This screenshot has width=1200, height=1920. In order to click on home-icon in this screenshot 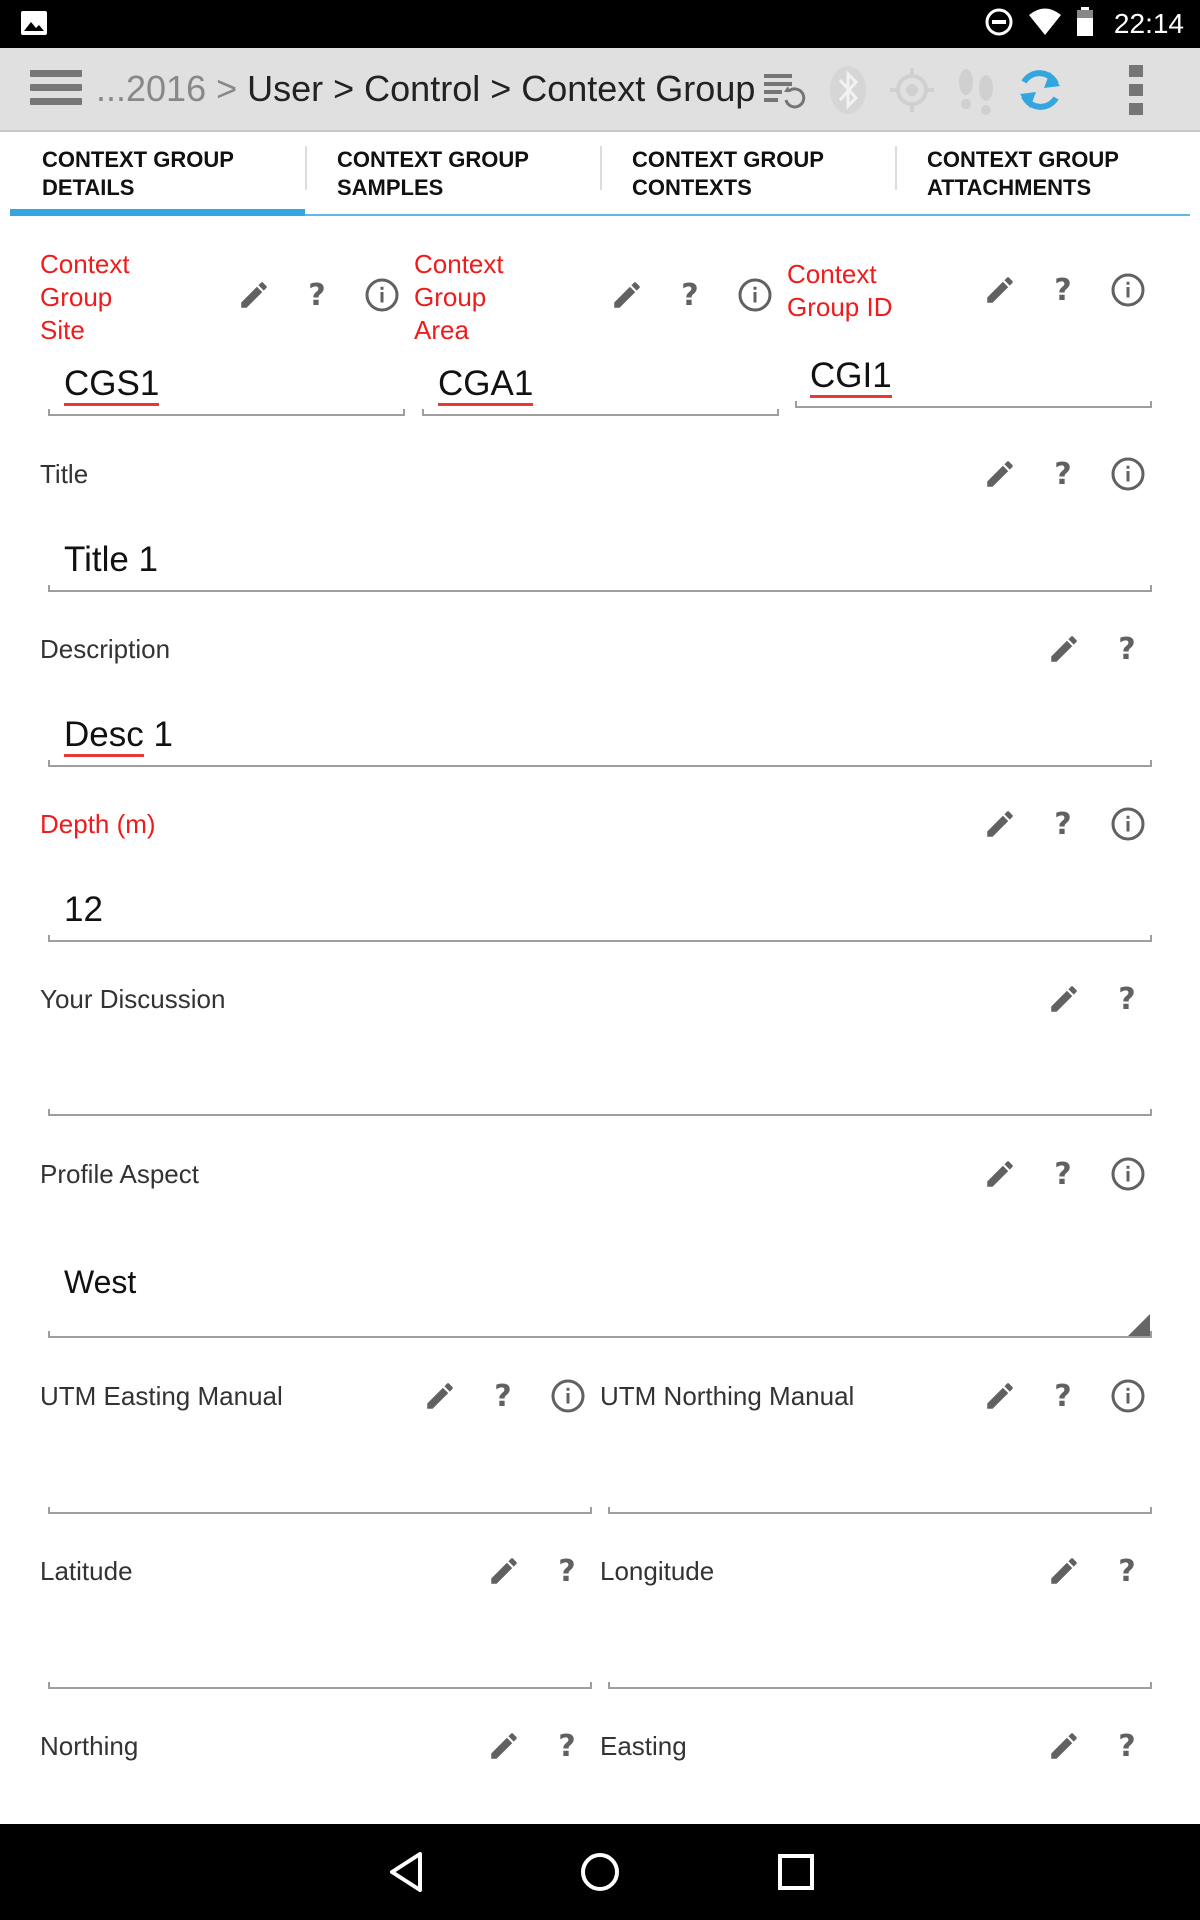, I will do `click(600, 1872)`.